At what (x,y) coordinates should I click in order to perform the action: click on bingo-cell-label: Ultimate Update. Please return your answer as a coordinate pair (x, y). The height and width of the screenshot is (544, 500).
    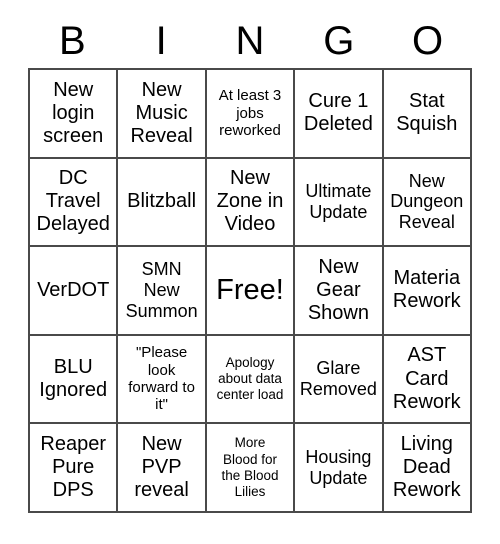
    Looking at the image, I should click on (338, 201).